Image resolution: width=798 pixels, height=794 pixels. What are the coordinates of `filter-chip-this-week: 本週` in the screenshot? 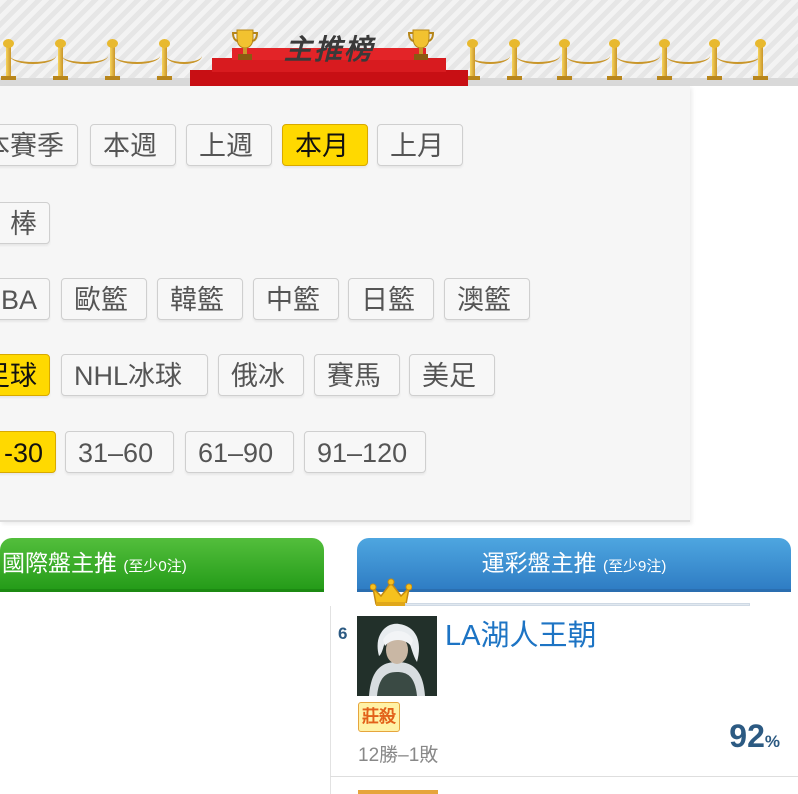 It's located at (133, 145).